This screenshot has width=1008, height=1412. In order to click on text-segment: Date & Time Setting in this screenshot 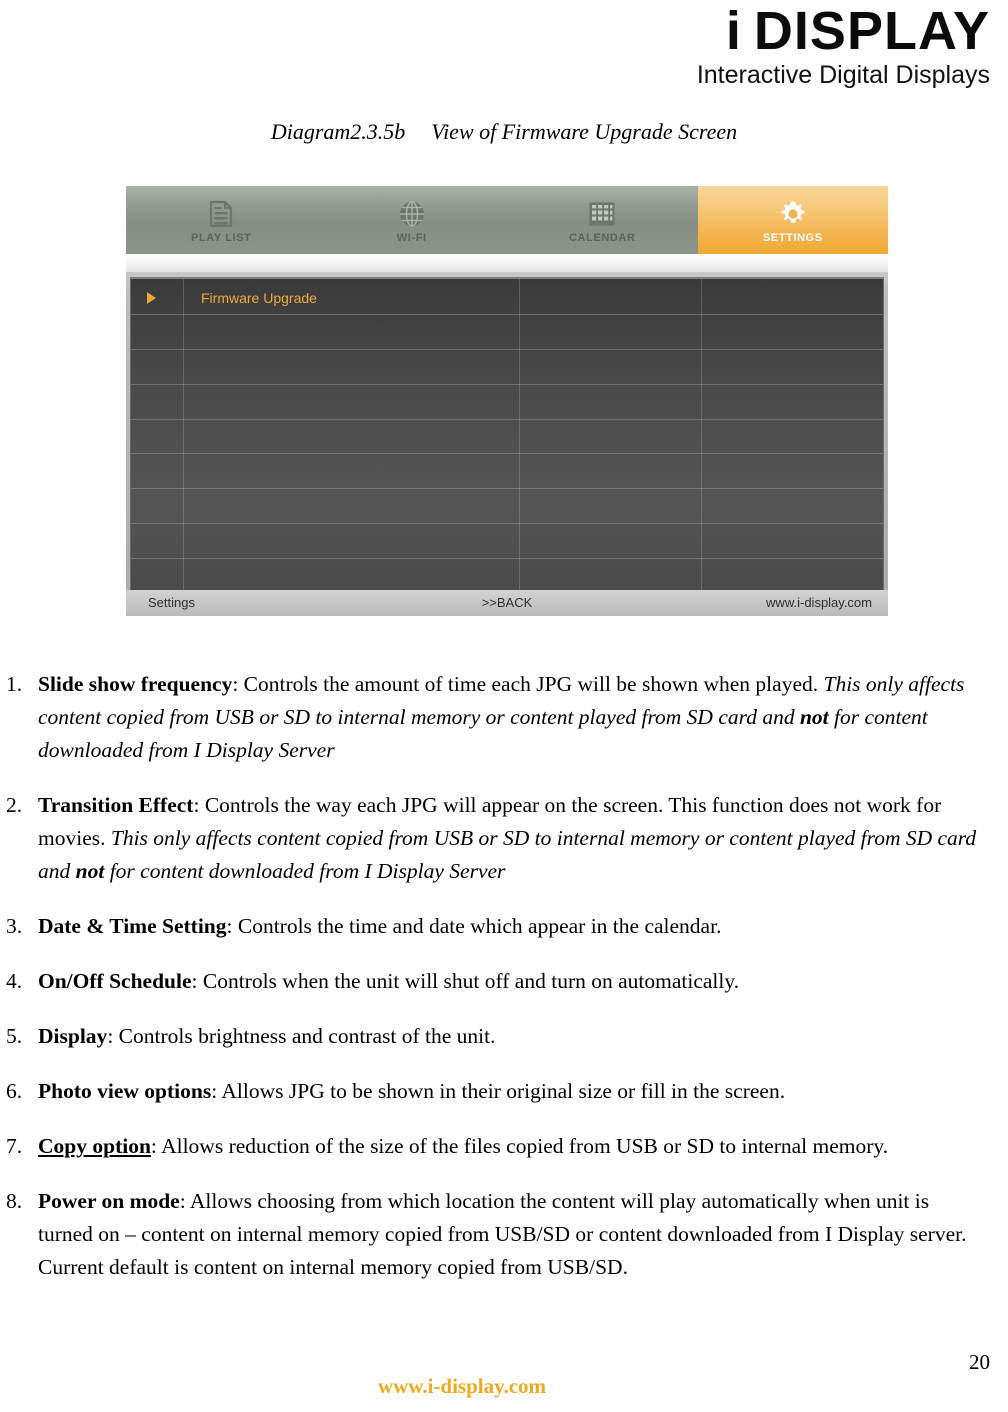, I will do `click(132, 926)`.